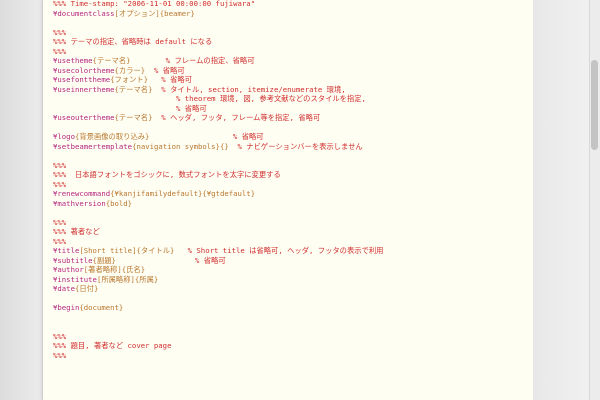  I want to click on code-token-cmt: % Short title は省略可, ヘッダ, フッタの表示で利用, so click(279, 250).